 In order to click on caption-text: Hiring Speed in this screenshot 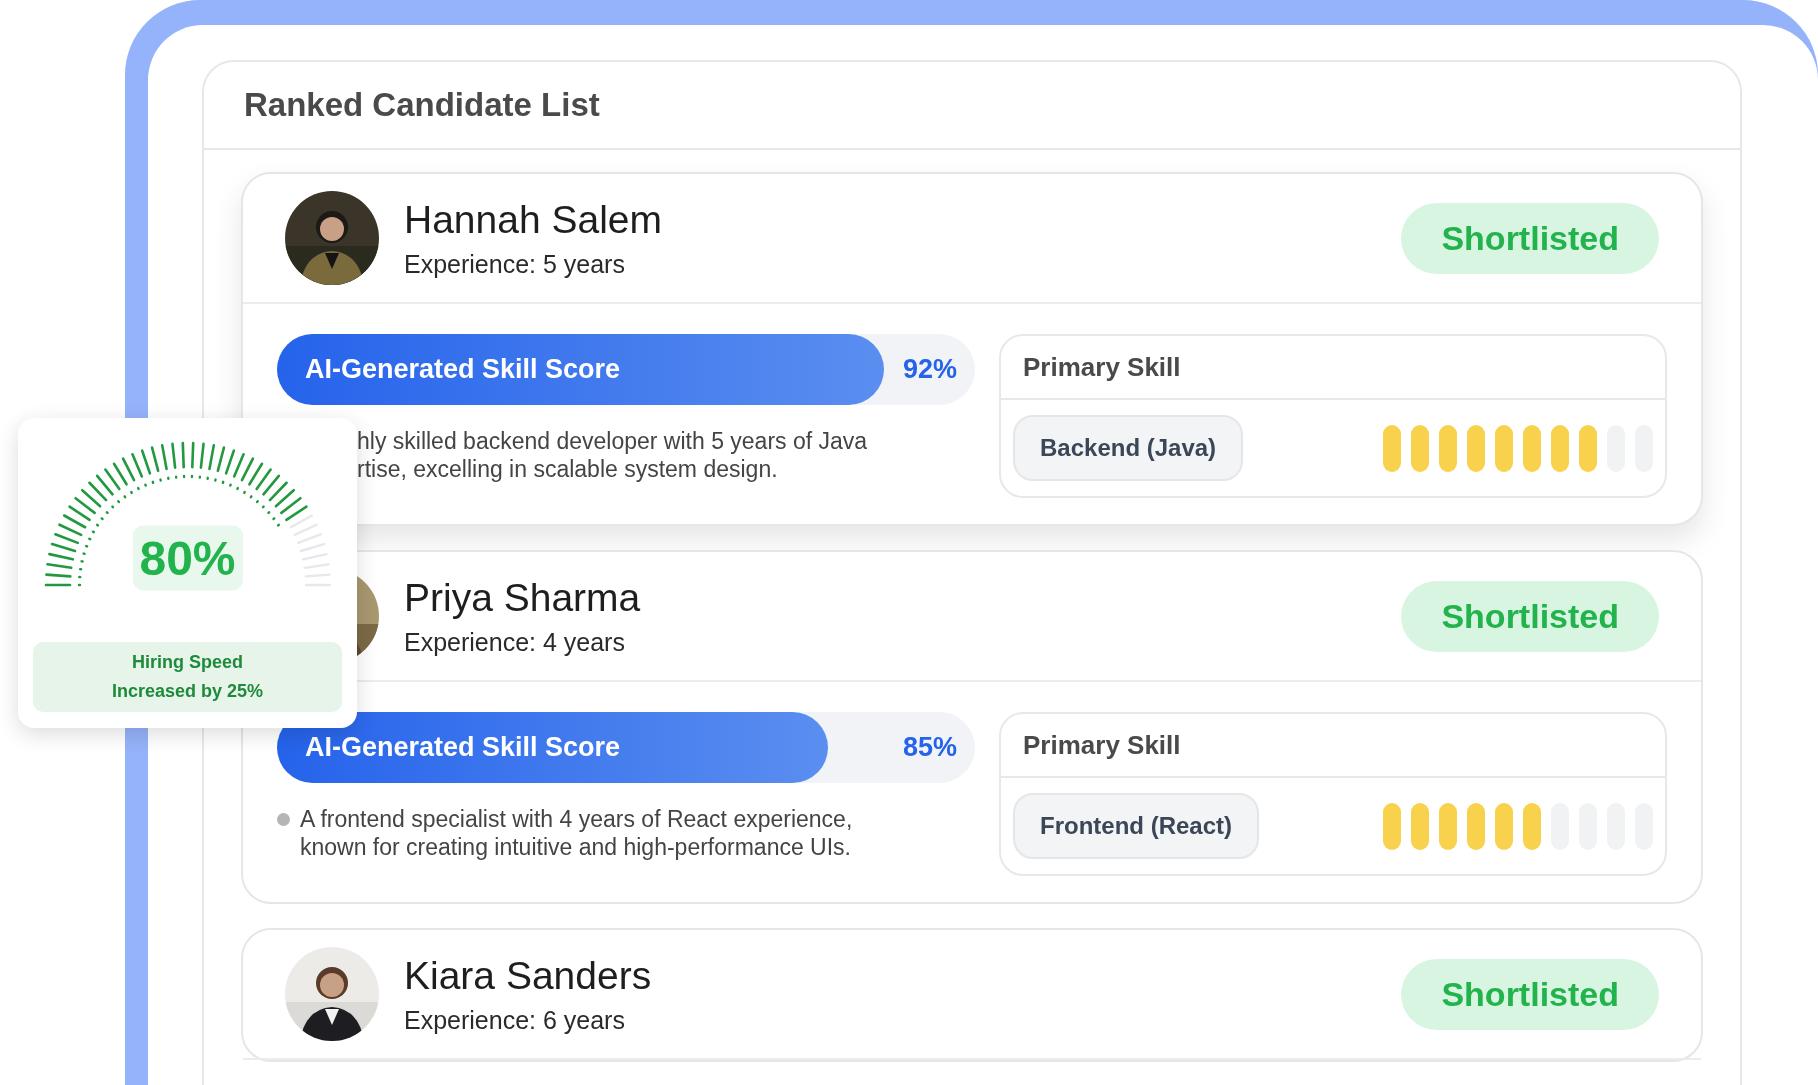, I will do `click(187, 662)`.